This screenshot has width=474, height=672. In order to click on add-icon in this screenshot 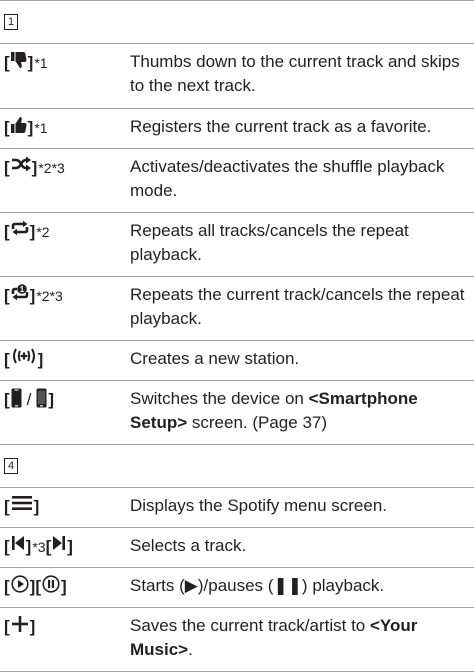, I will do `click(20, 624)`.